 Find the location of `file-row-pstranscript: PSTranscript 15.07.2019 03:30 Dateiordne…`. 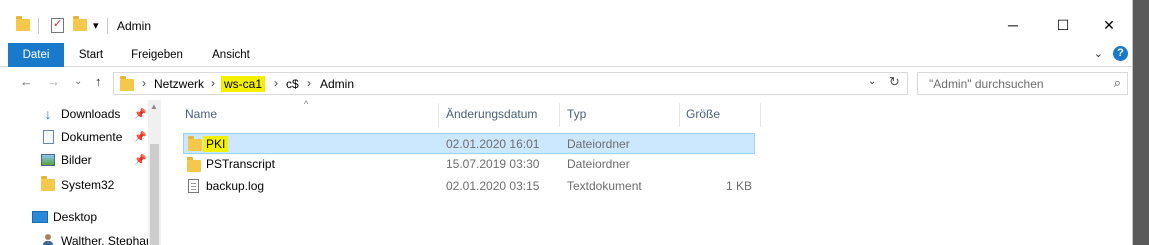

file-row-pstranscript: PSTranscript 15.07.2019 03:30 Dateiordne… is located at coordinates (469, 164).